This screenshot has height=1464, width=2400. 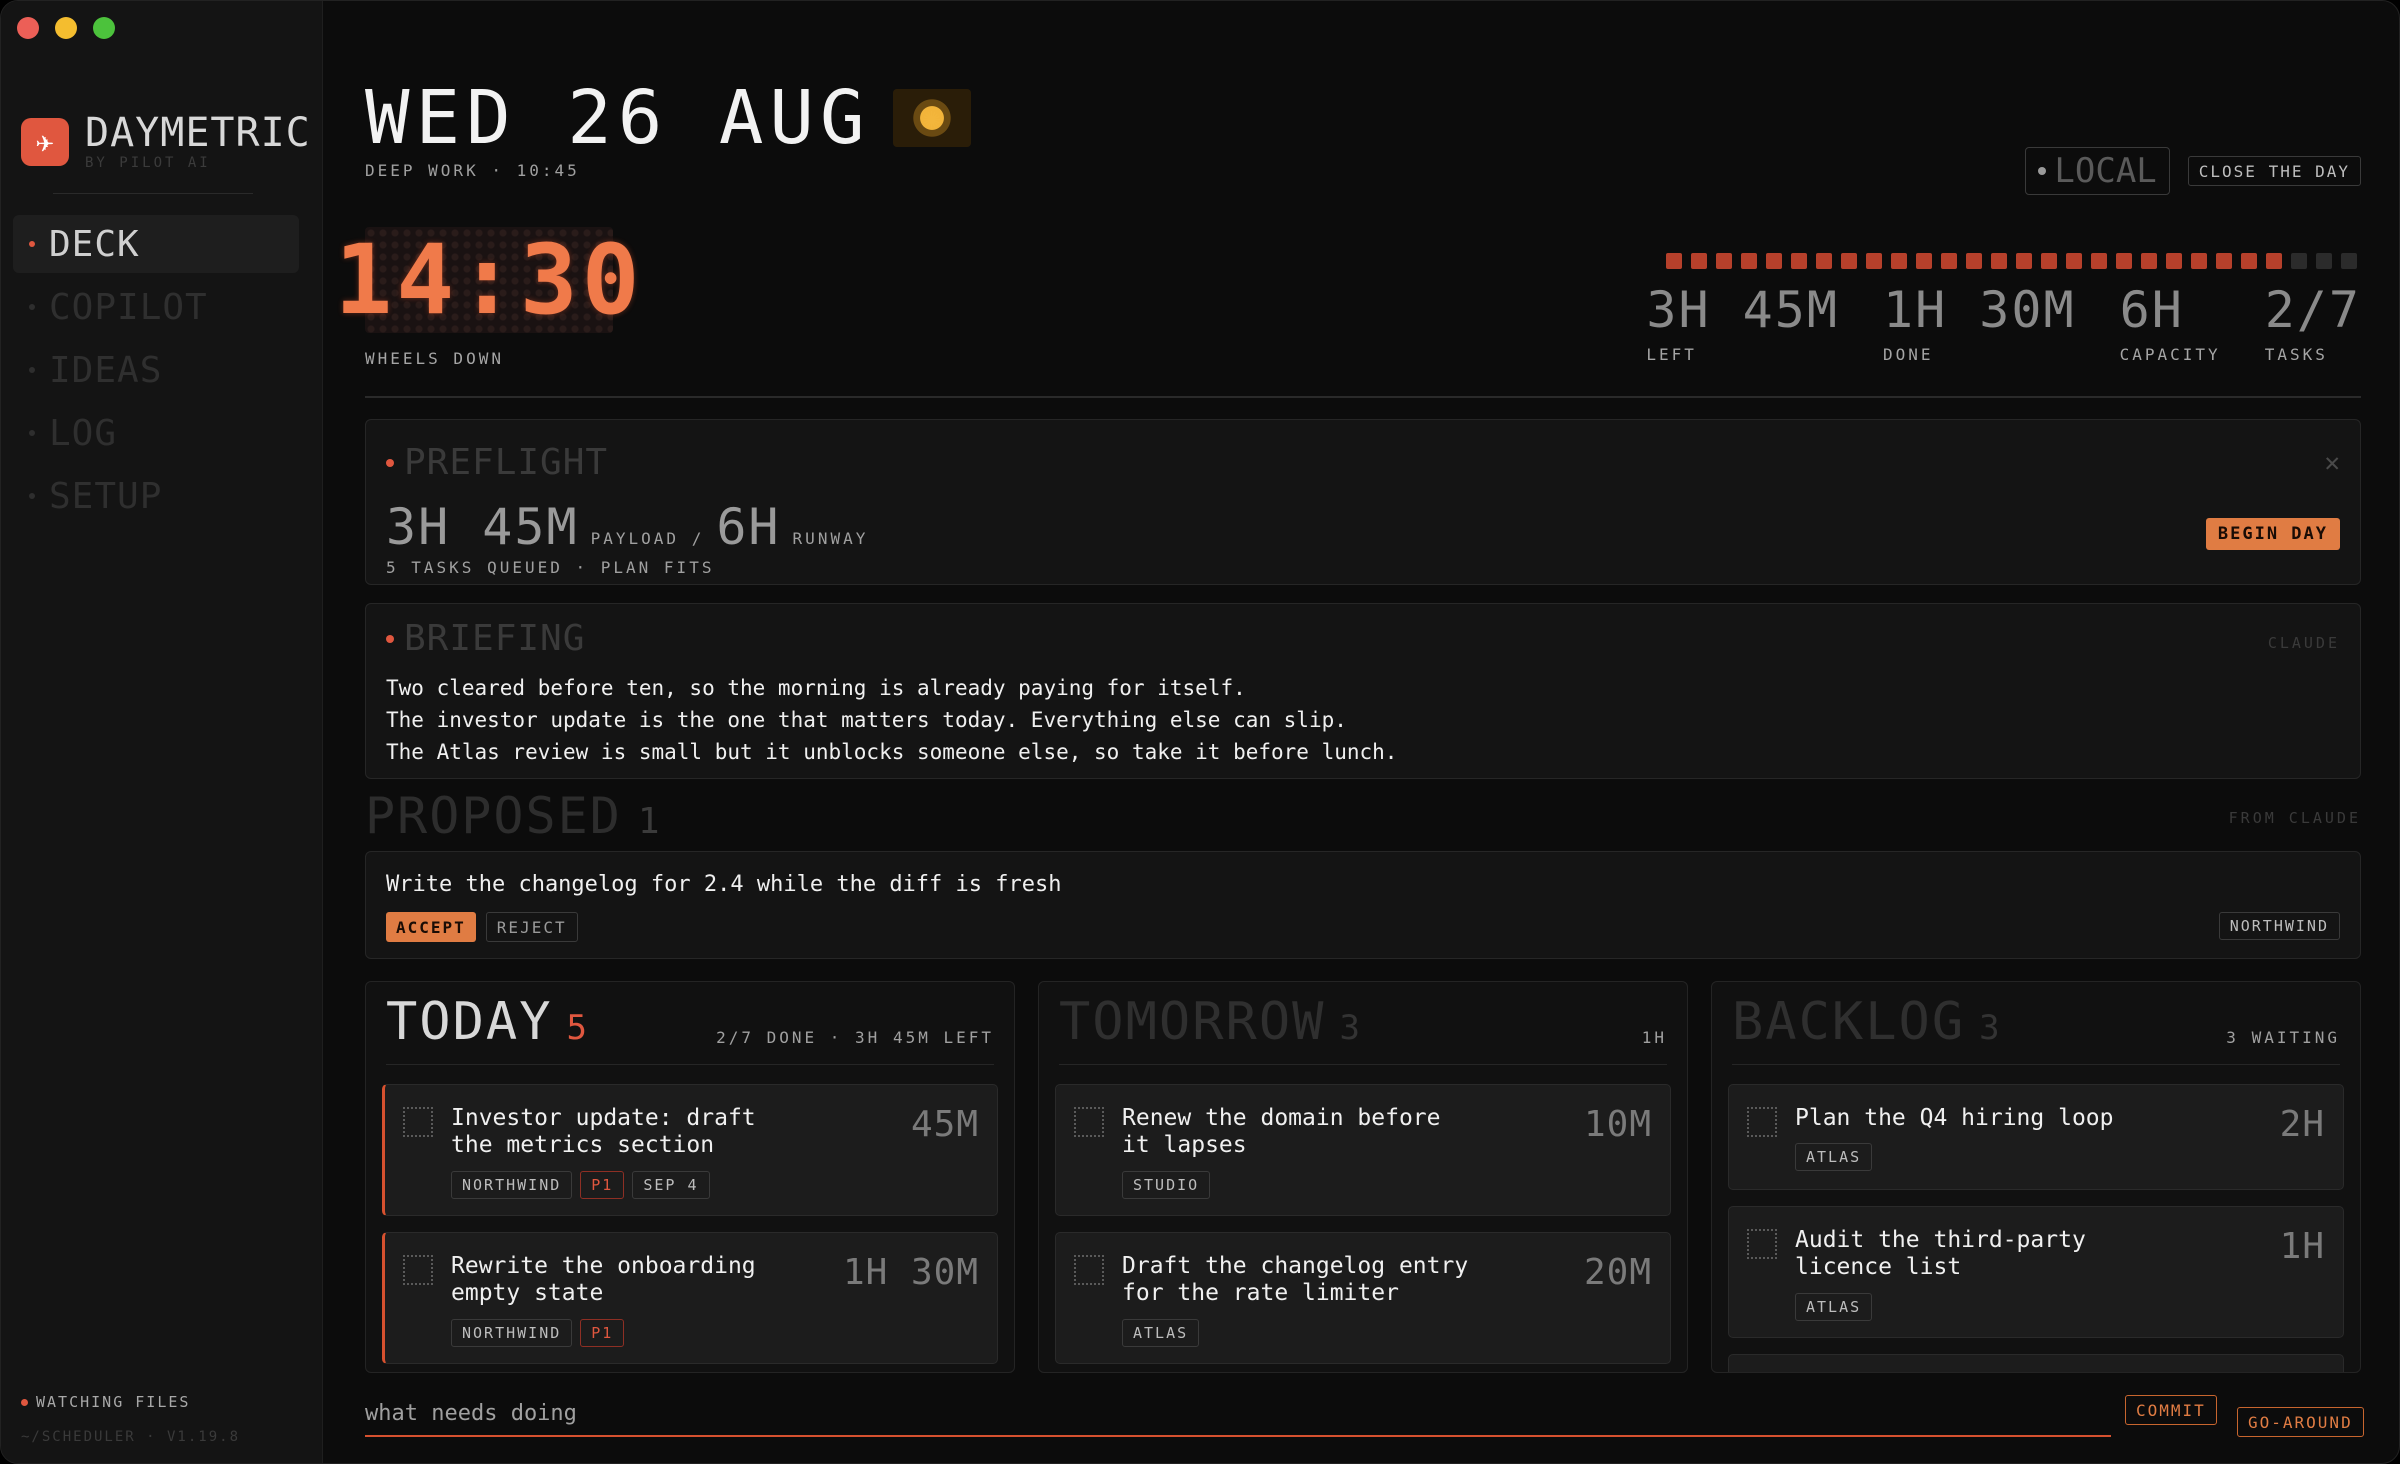 What do you see at coordinates (156, 433) in the screenshot?
I see `sidebar-item-log: LOG` at bounding box center [156, 433].